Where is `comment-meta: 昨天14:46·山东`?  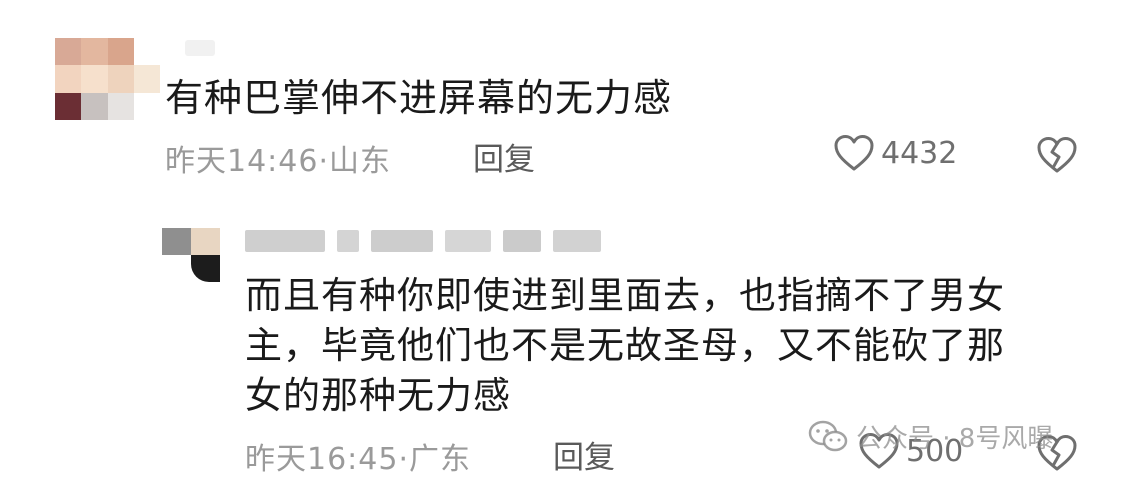 comment-meta: 昨天14:46·山东 is located at coordinates (278, 158).